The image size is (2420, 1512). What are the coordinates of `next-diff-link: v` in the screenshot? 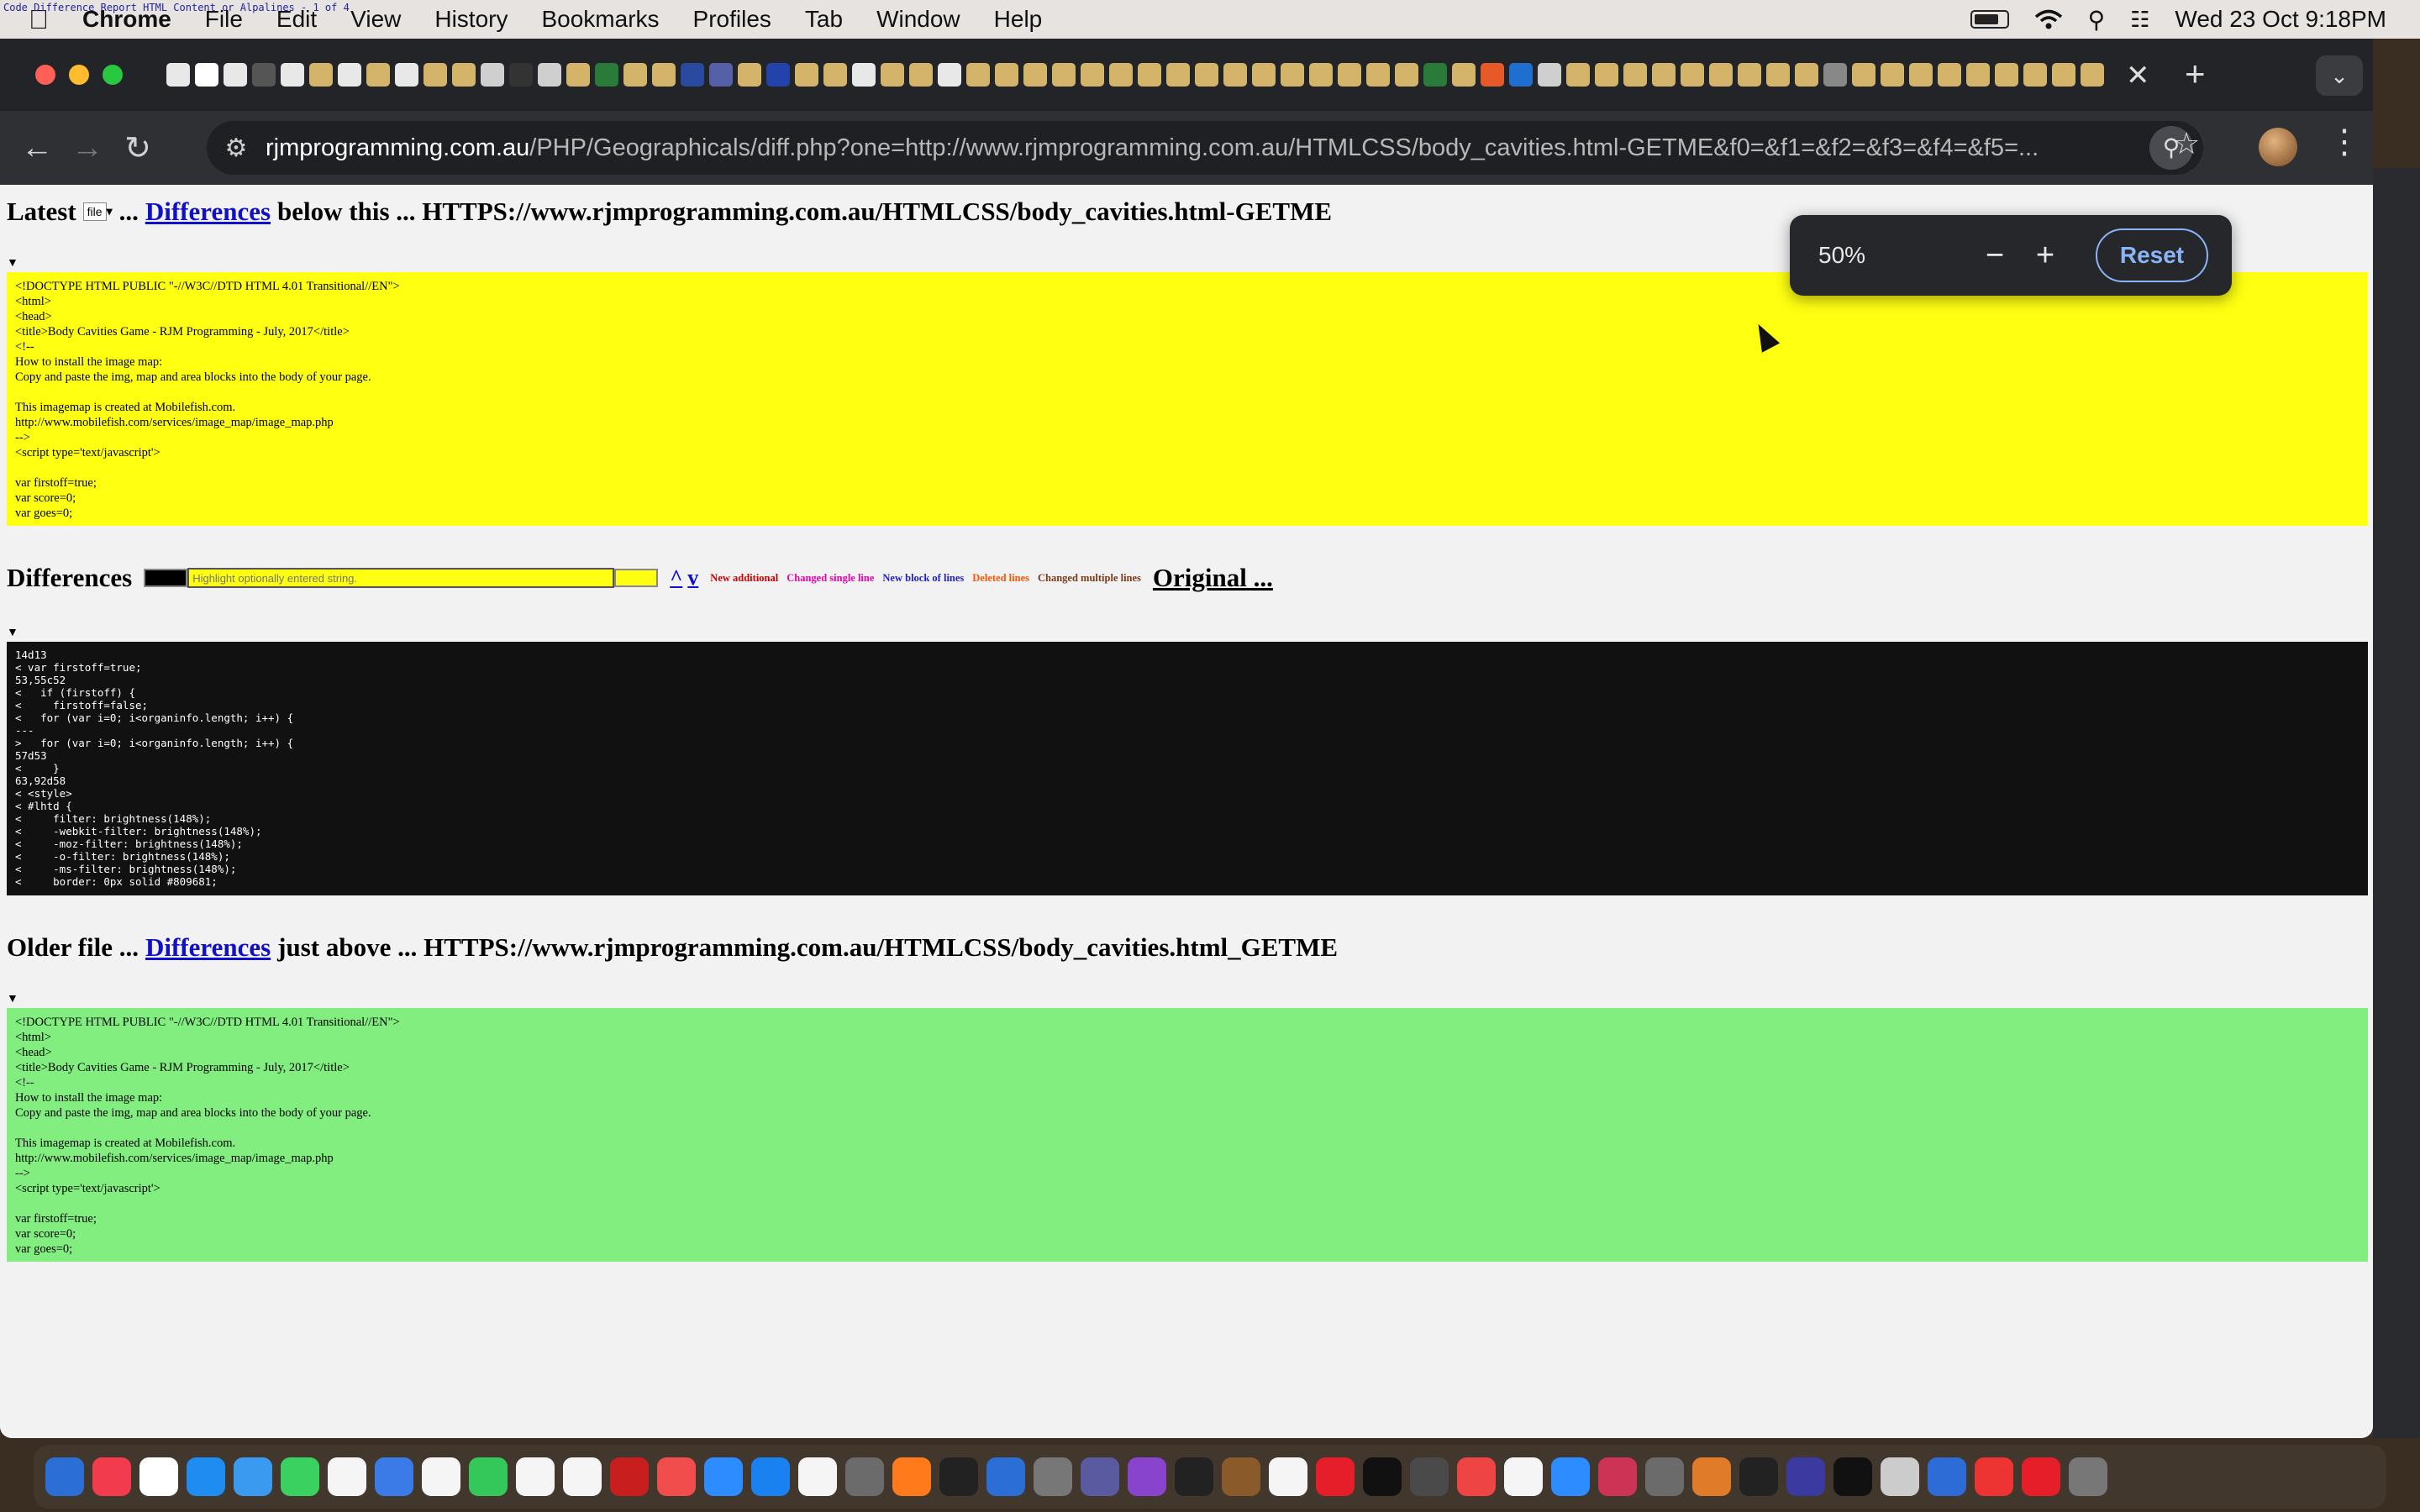 It's located at (692, 578).